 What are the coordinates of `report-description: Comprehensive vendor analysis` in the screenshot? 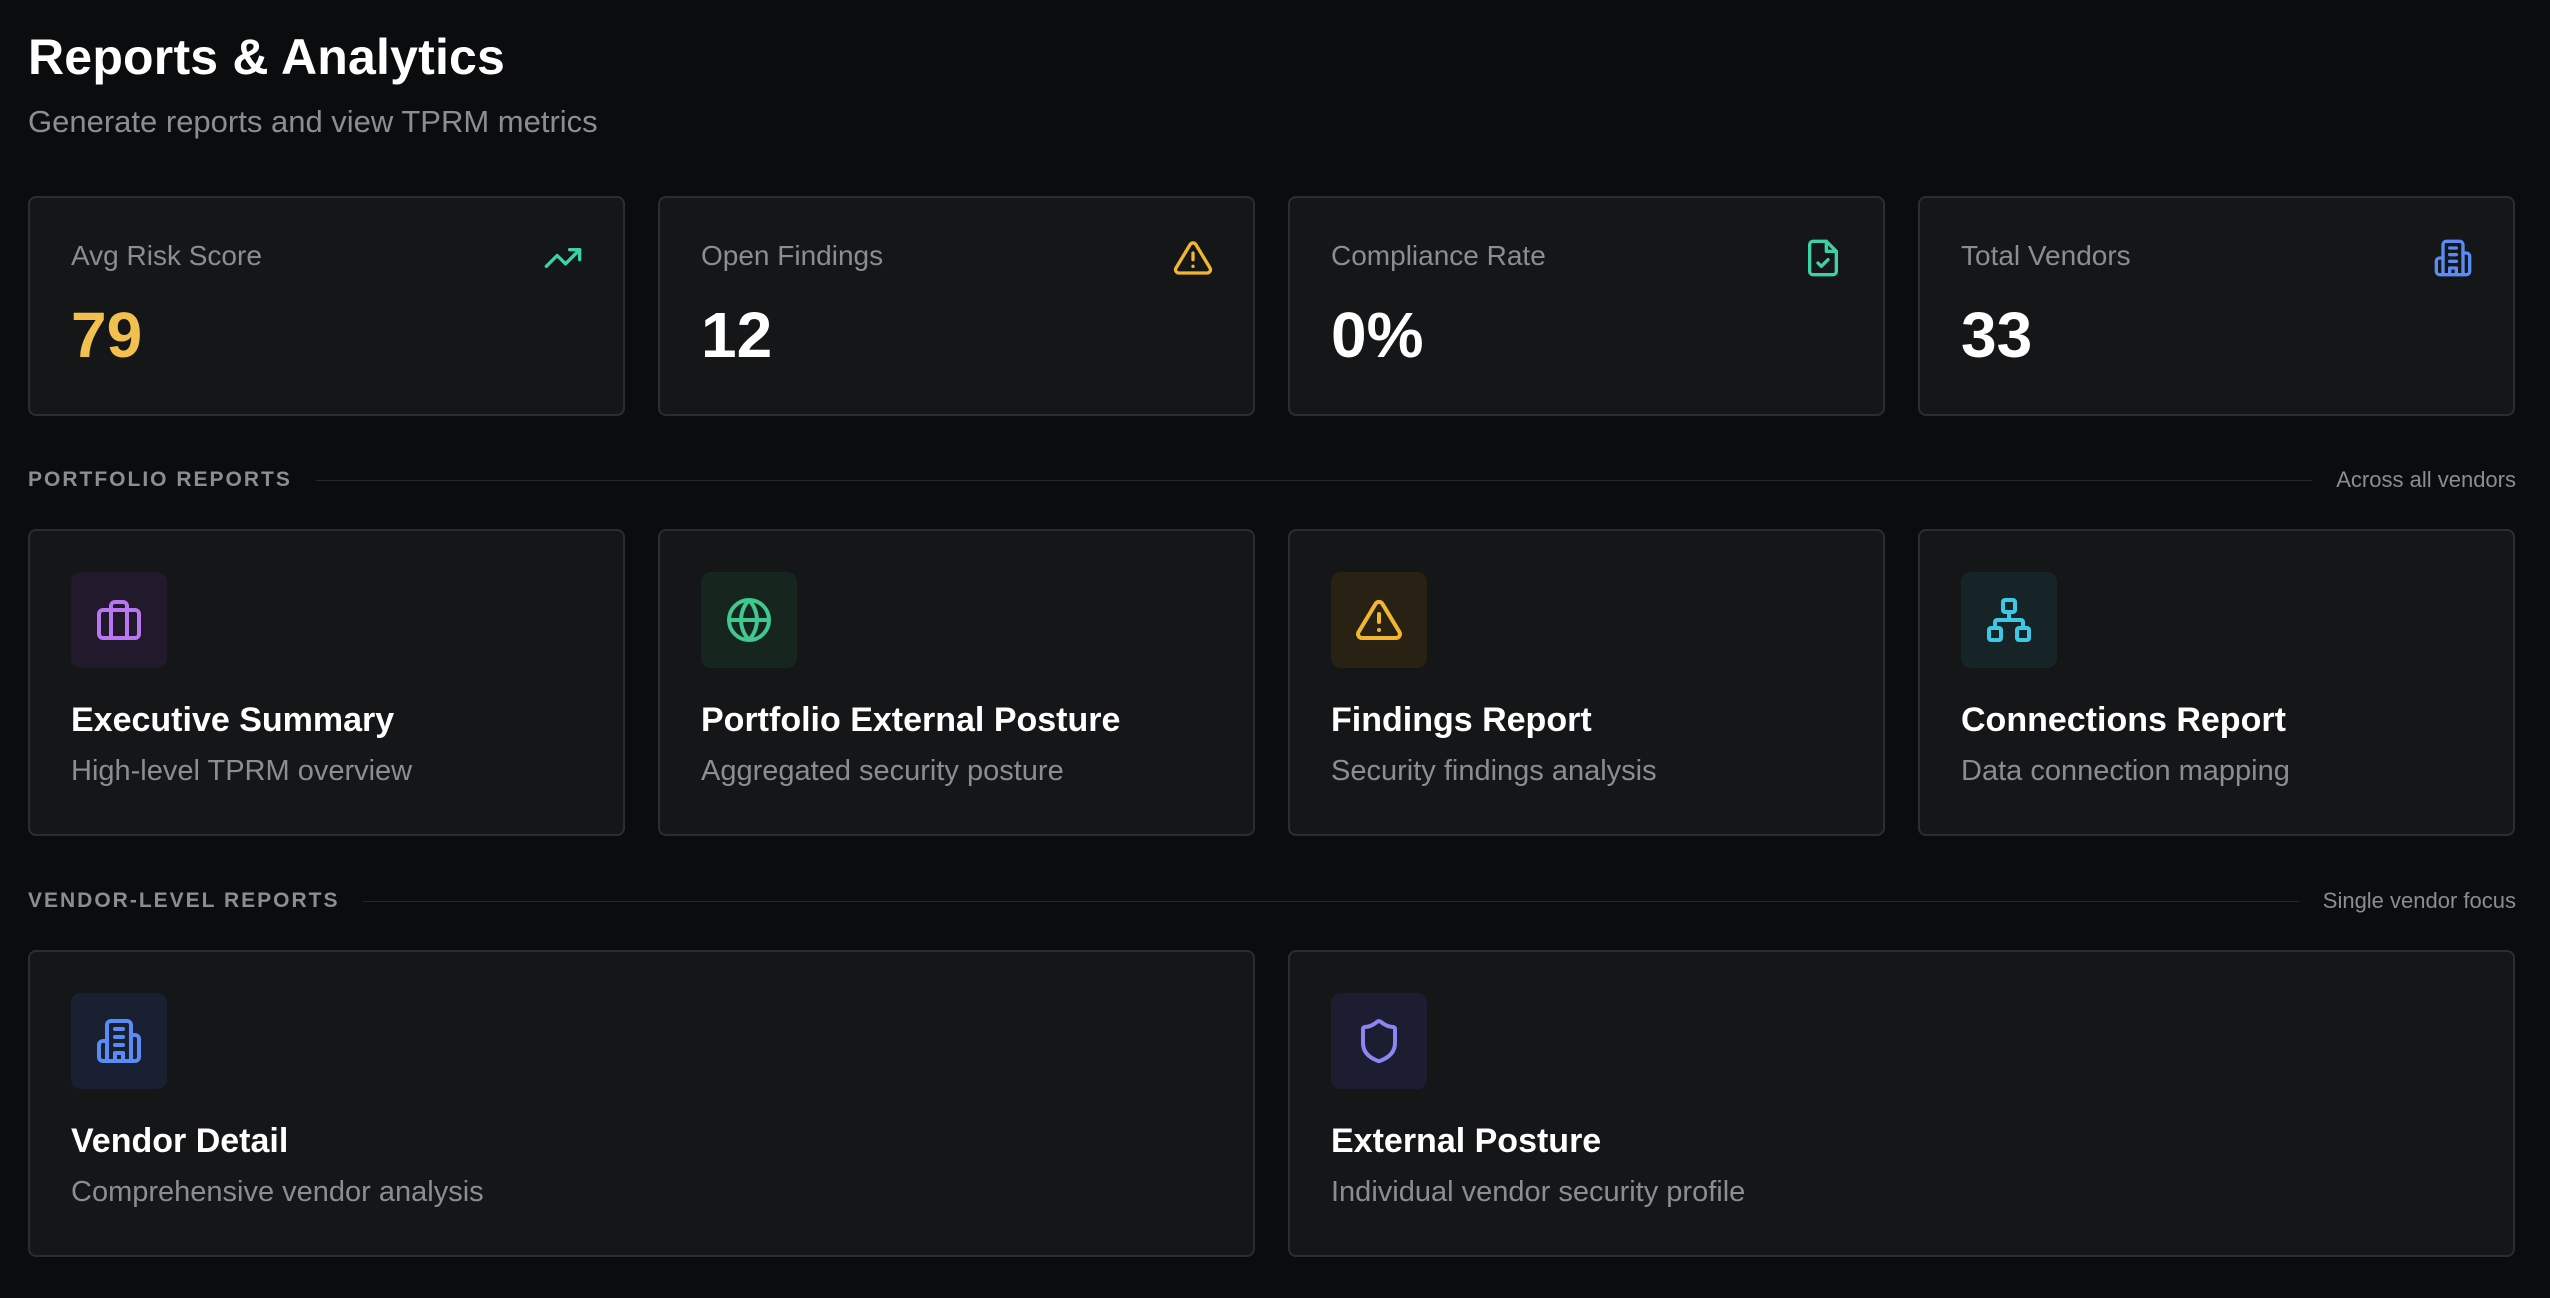 It's located at (277, 1192).